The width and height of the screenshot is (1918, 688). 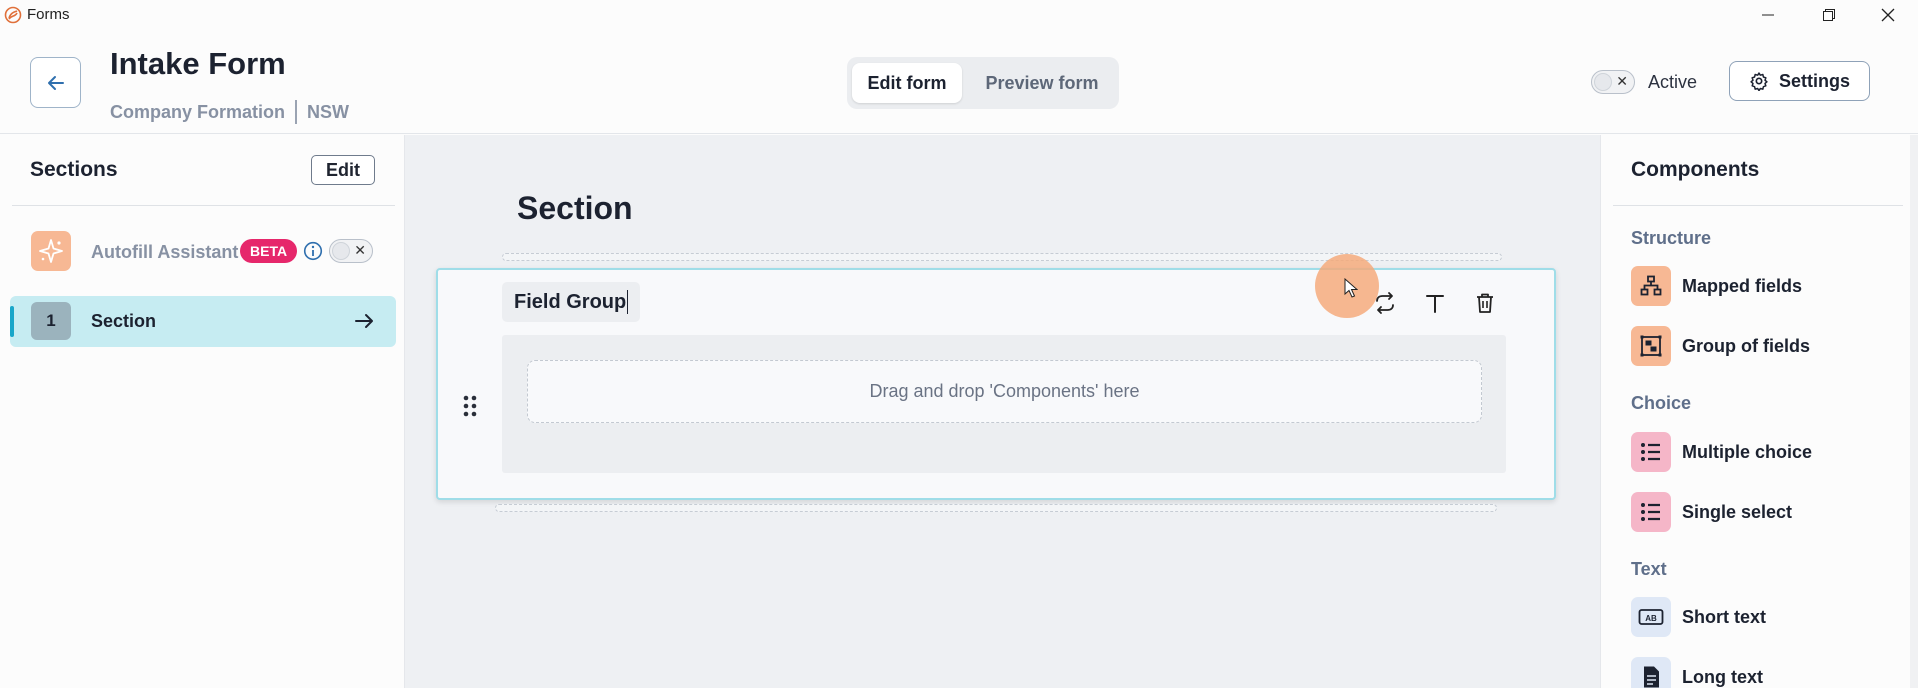 What do you see at coordinates (1651, 286) in the screenshot?
I see `sitemap-icon` at bounding box center [1651, 286].